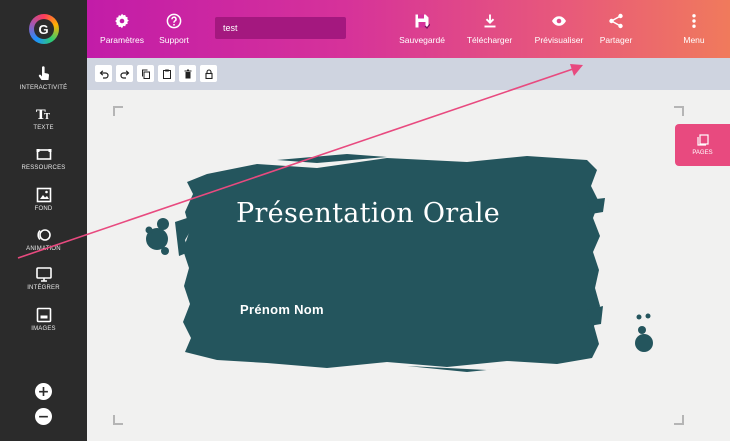 This screenshot has height=441, width=730. I want to click on genially-logo-icon: G, so click(43, 29).